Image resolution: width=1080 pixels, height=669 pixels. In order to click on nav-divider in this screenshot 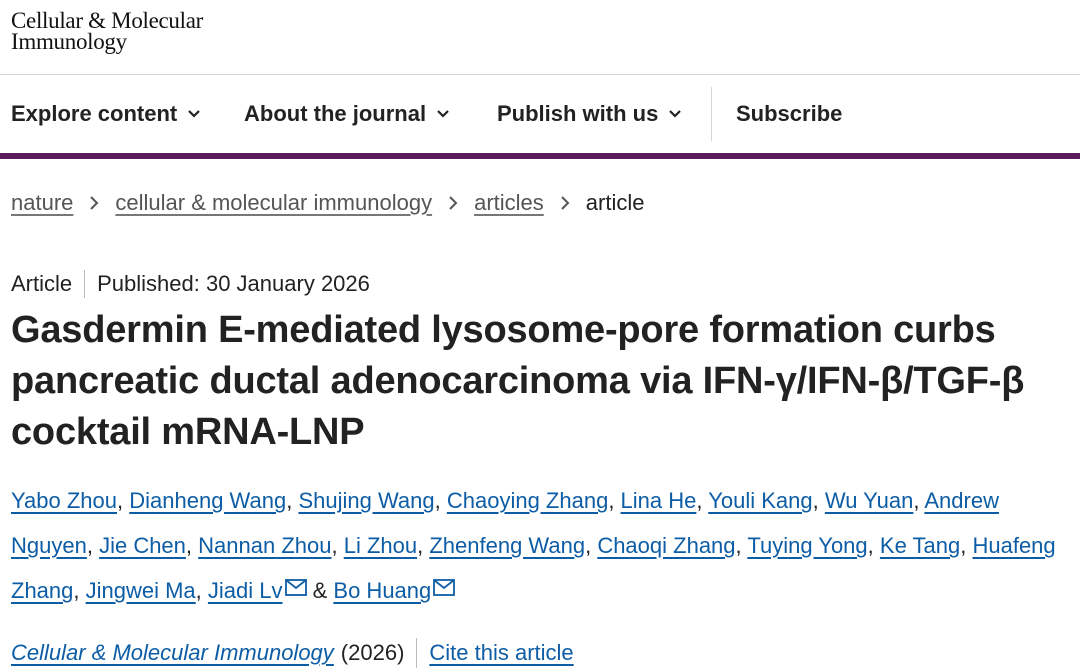, I will do `click(711, 114)`.